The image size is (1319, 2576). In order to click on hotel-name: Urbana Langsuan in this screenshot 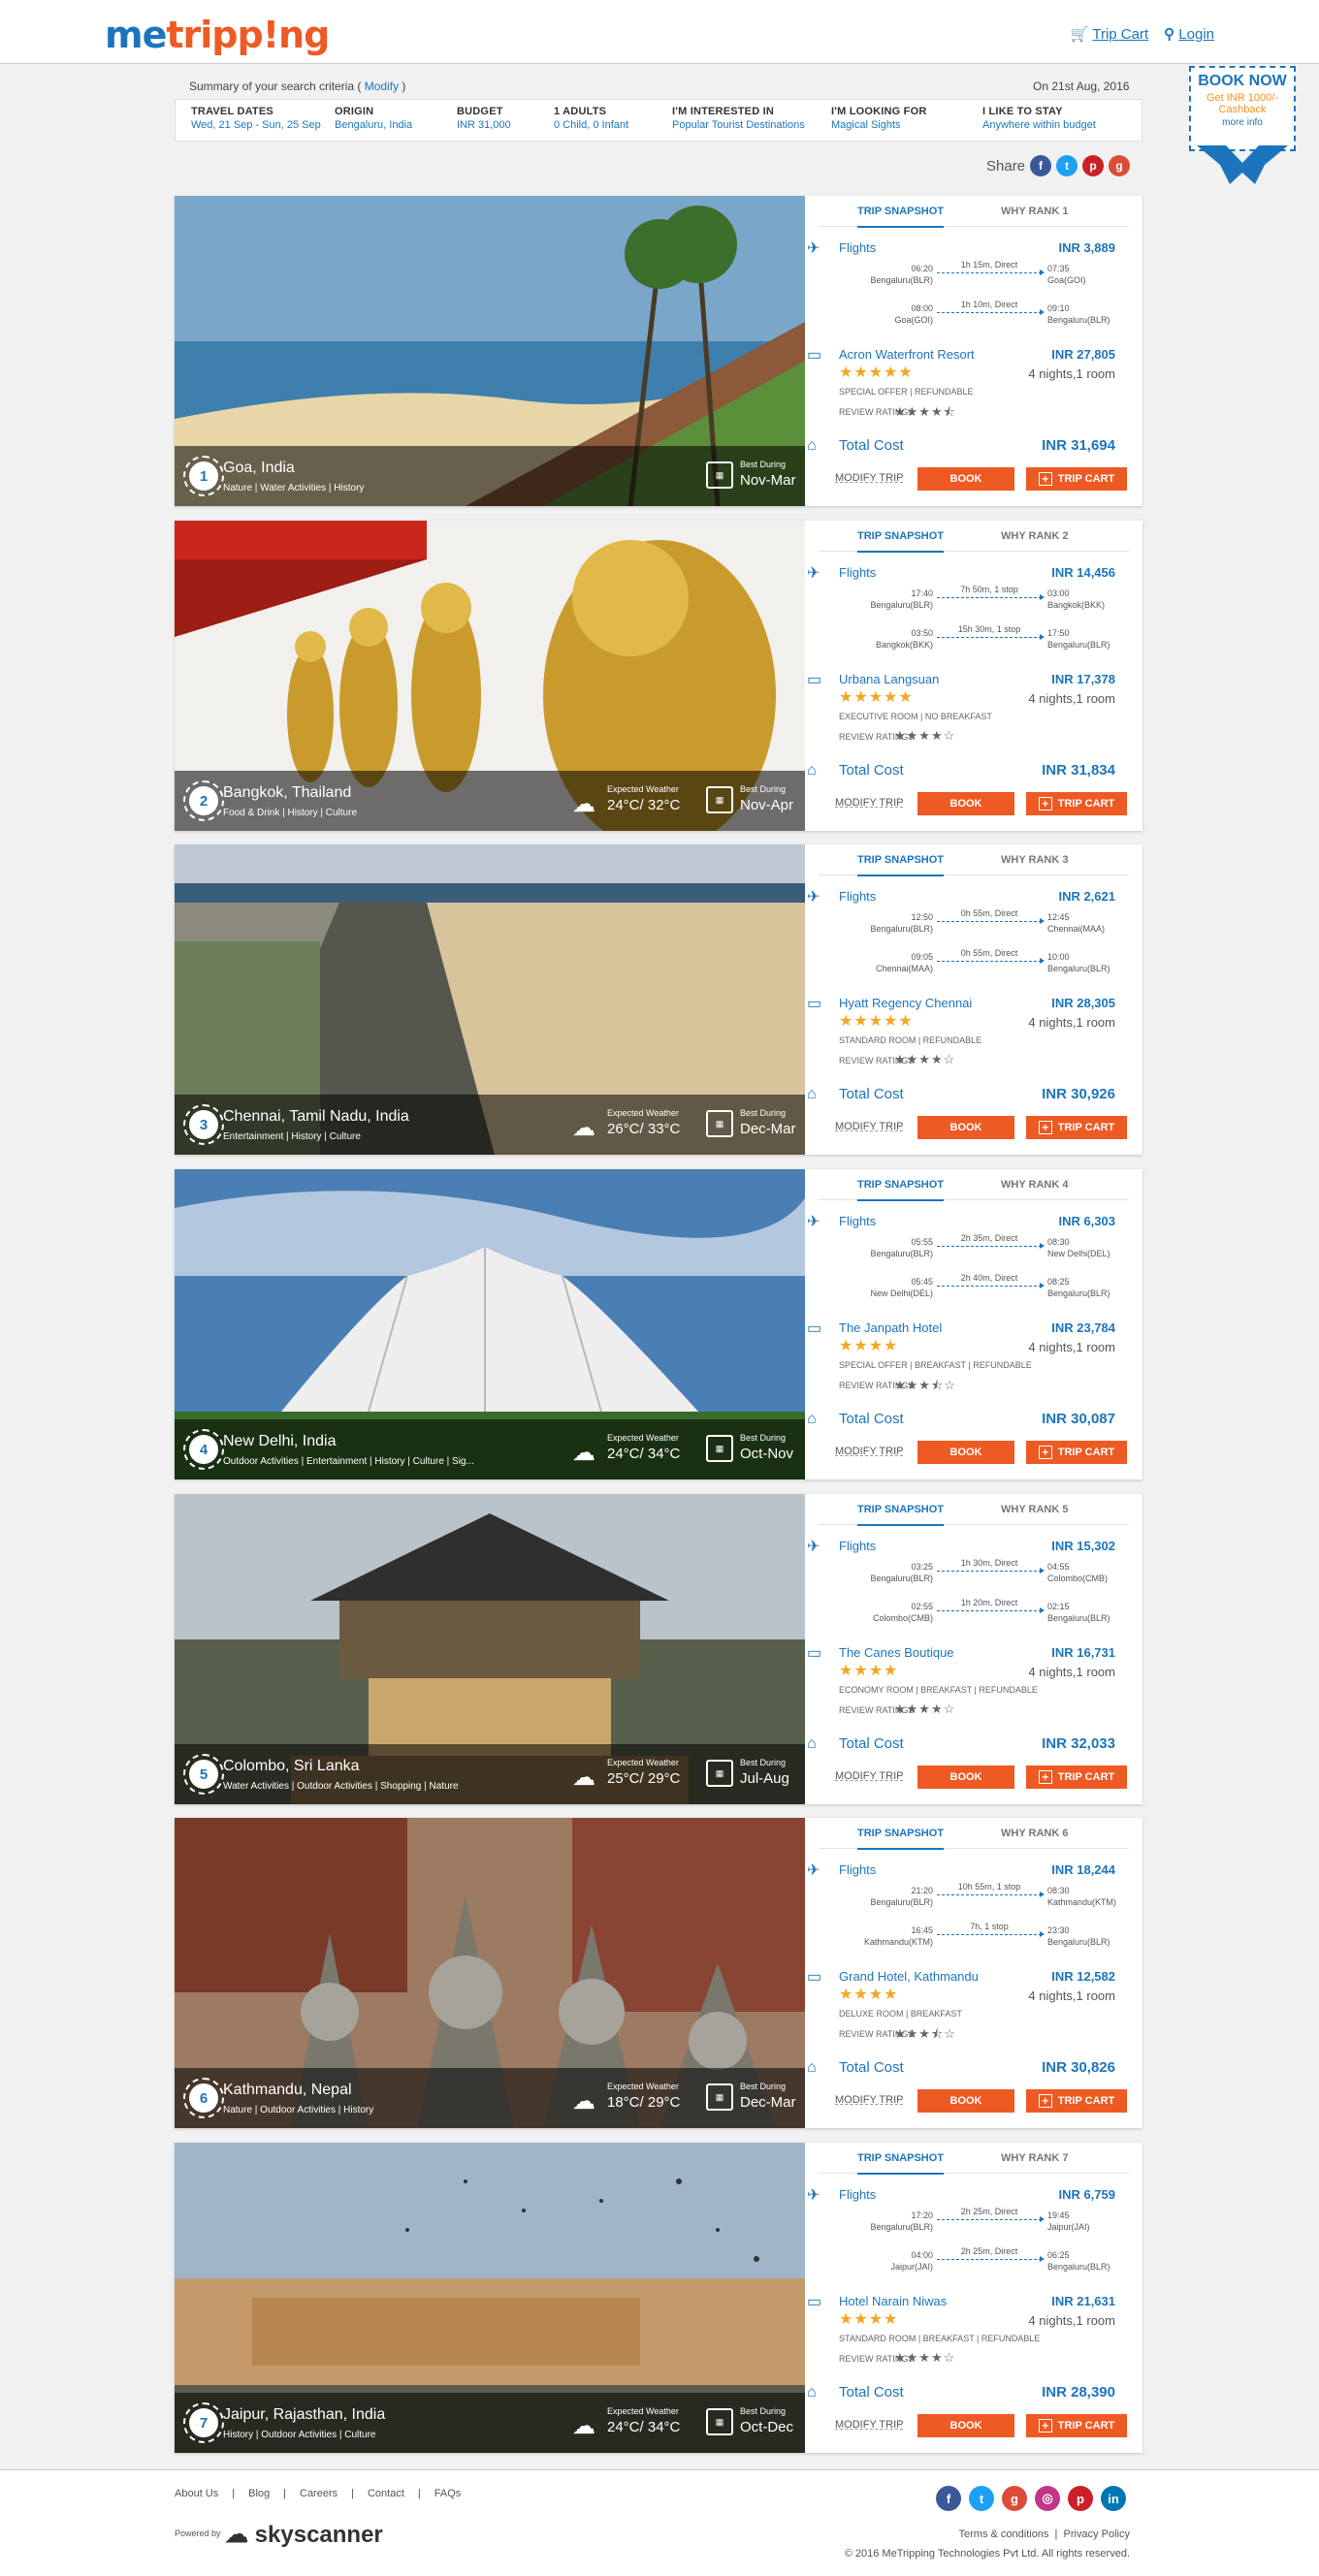, I will do `click(889, 679)`.